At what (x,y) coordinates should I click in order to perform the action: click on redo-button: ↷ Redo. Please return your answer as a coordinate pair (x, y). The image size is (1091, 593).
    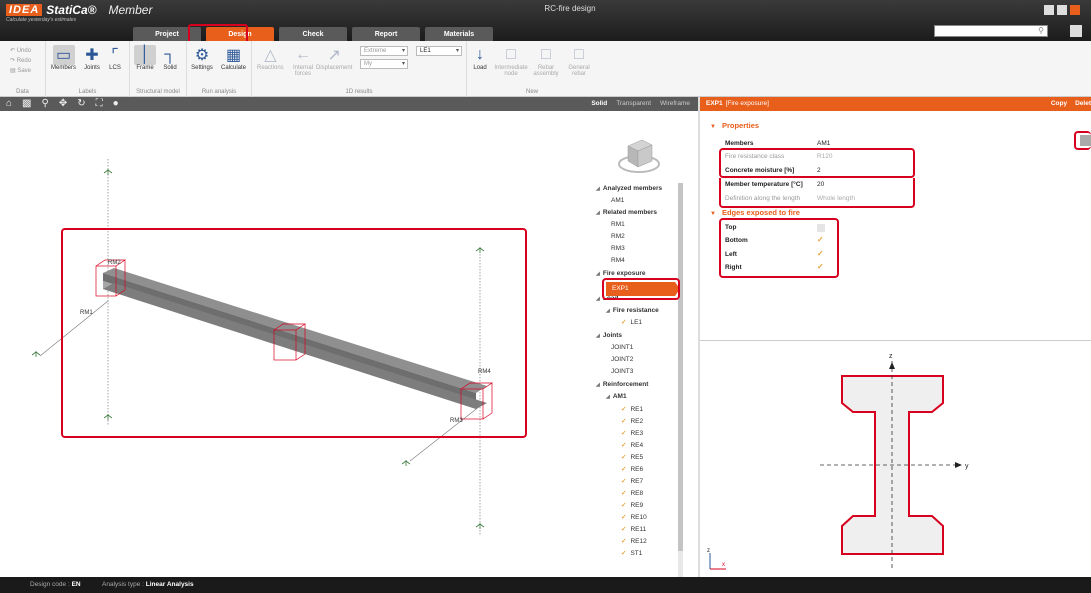
    Looking at the image, I should click on (20, 60).